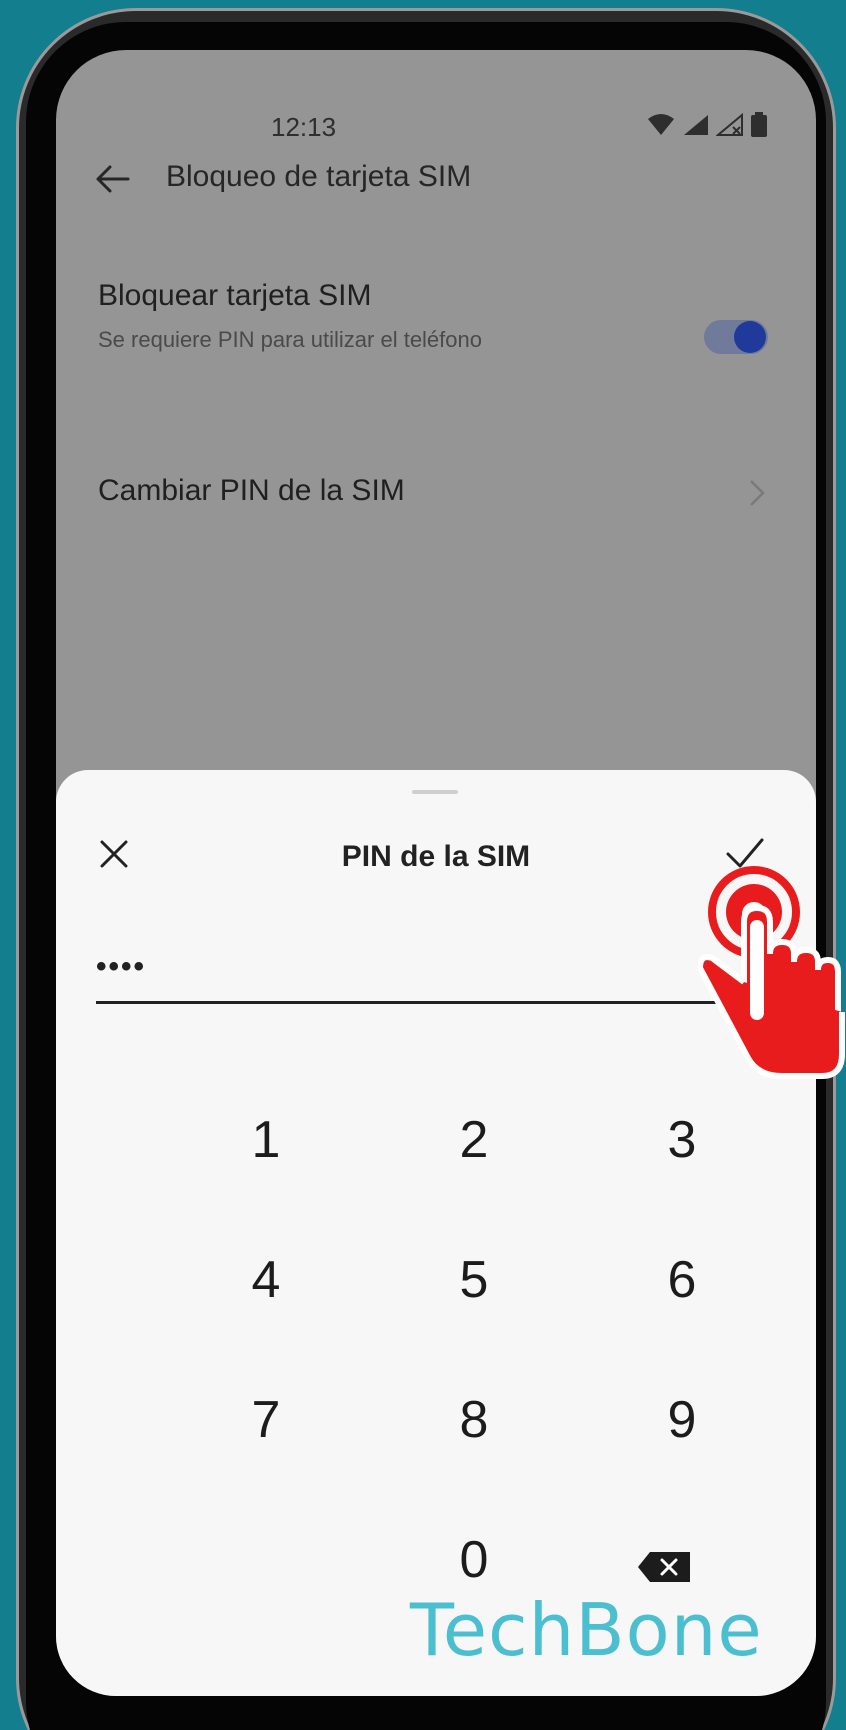  Describe the element at coordinates (586, 1630) in the screenshot. I see `watermark: TechBone` at that location.